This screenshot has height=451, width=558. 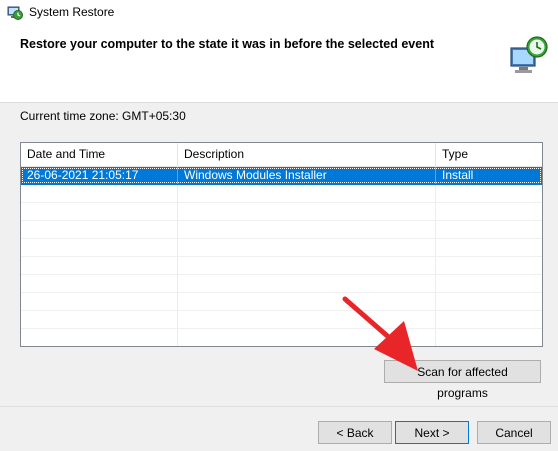 I want to click on back-button: < Back, so click(x=355, y=432).